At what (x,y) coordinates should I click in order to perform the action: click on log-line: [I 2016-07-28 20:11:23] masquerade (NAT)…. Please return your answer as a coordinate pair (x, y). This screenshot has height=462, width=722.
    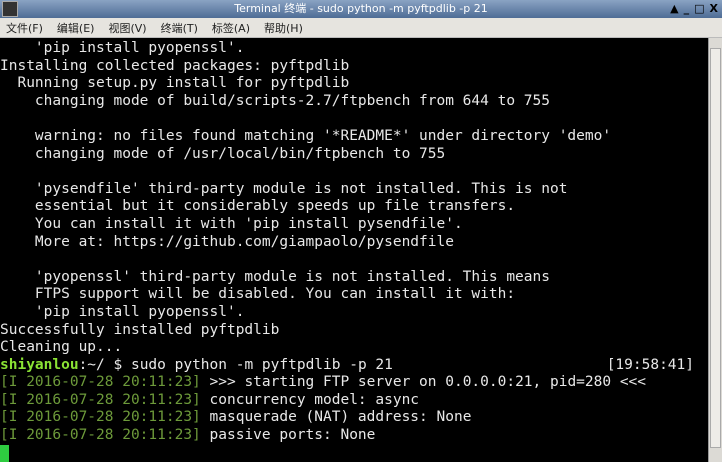
    Looking at the image, I should click on (354, 418).